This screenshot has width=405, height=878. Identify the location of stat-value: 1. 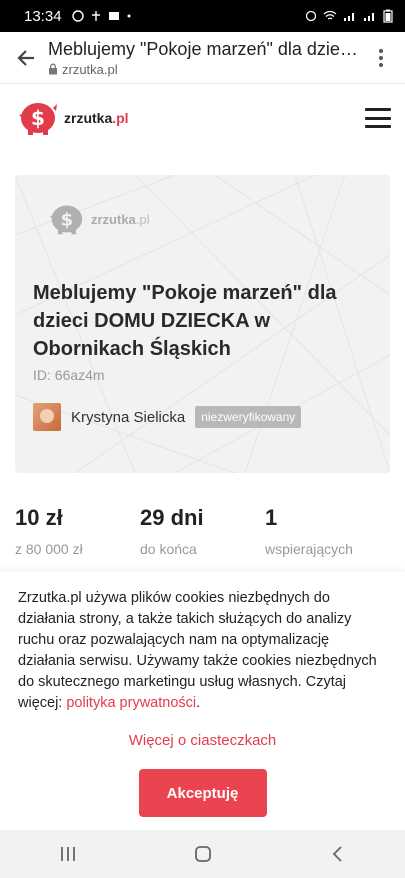
(271, 517).